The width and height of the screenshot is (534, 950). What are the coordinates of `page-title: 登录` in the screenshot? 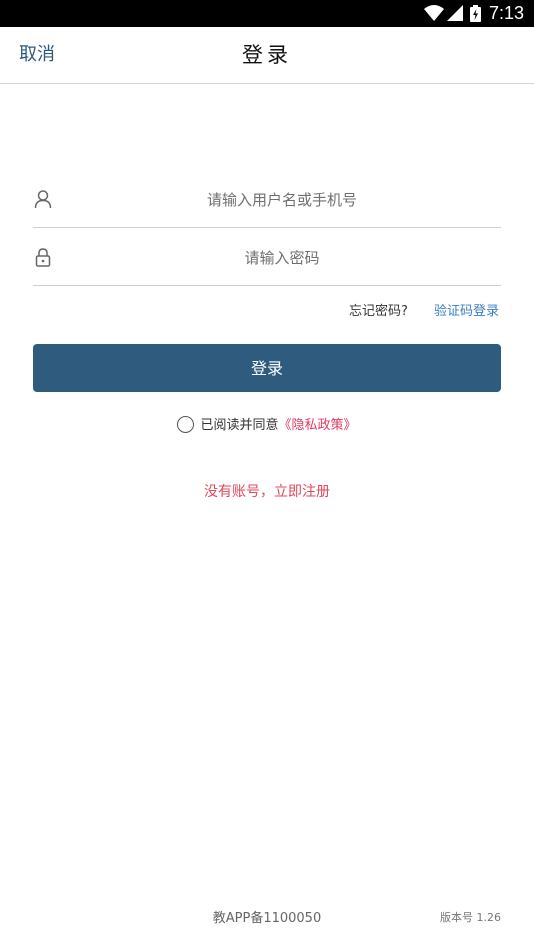 It's located at (267, 55).